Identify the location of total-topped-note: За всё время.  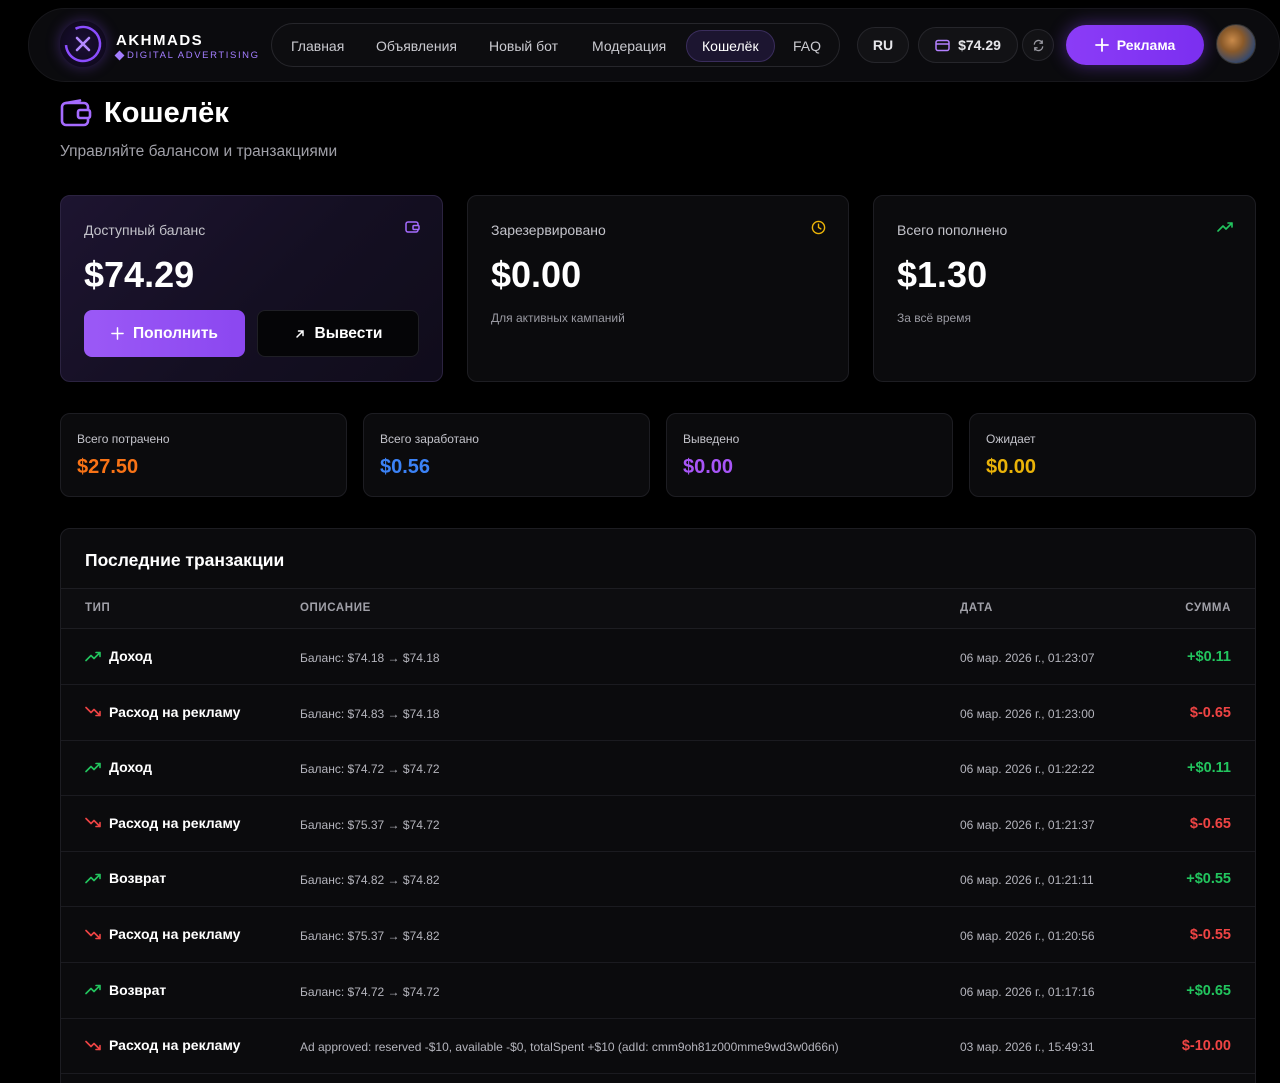
(934, 318).